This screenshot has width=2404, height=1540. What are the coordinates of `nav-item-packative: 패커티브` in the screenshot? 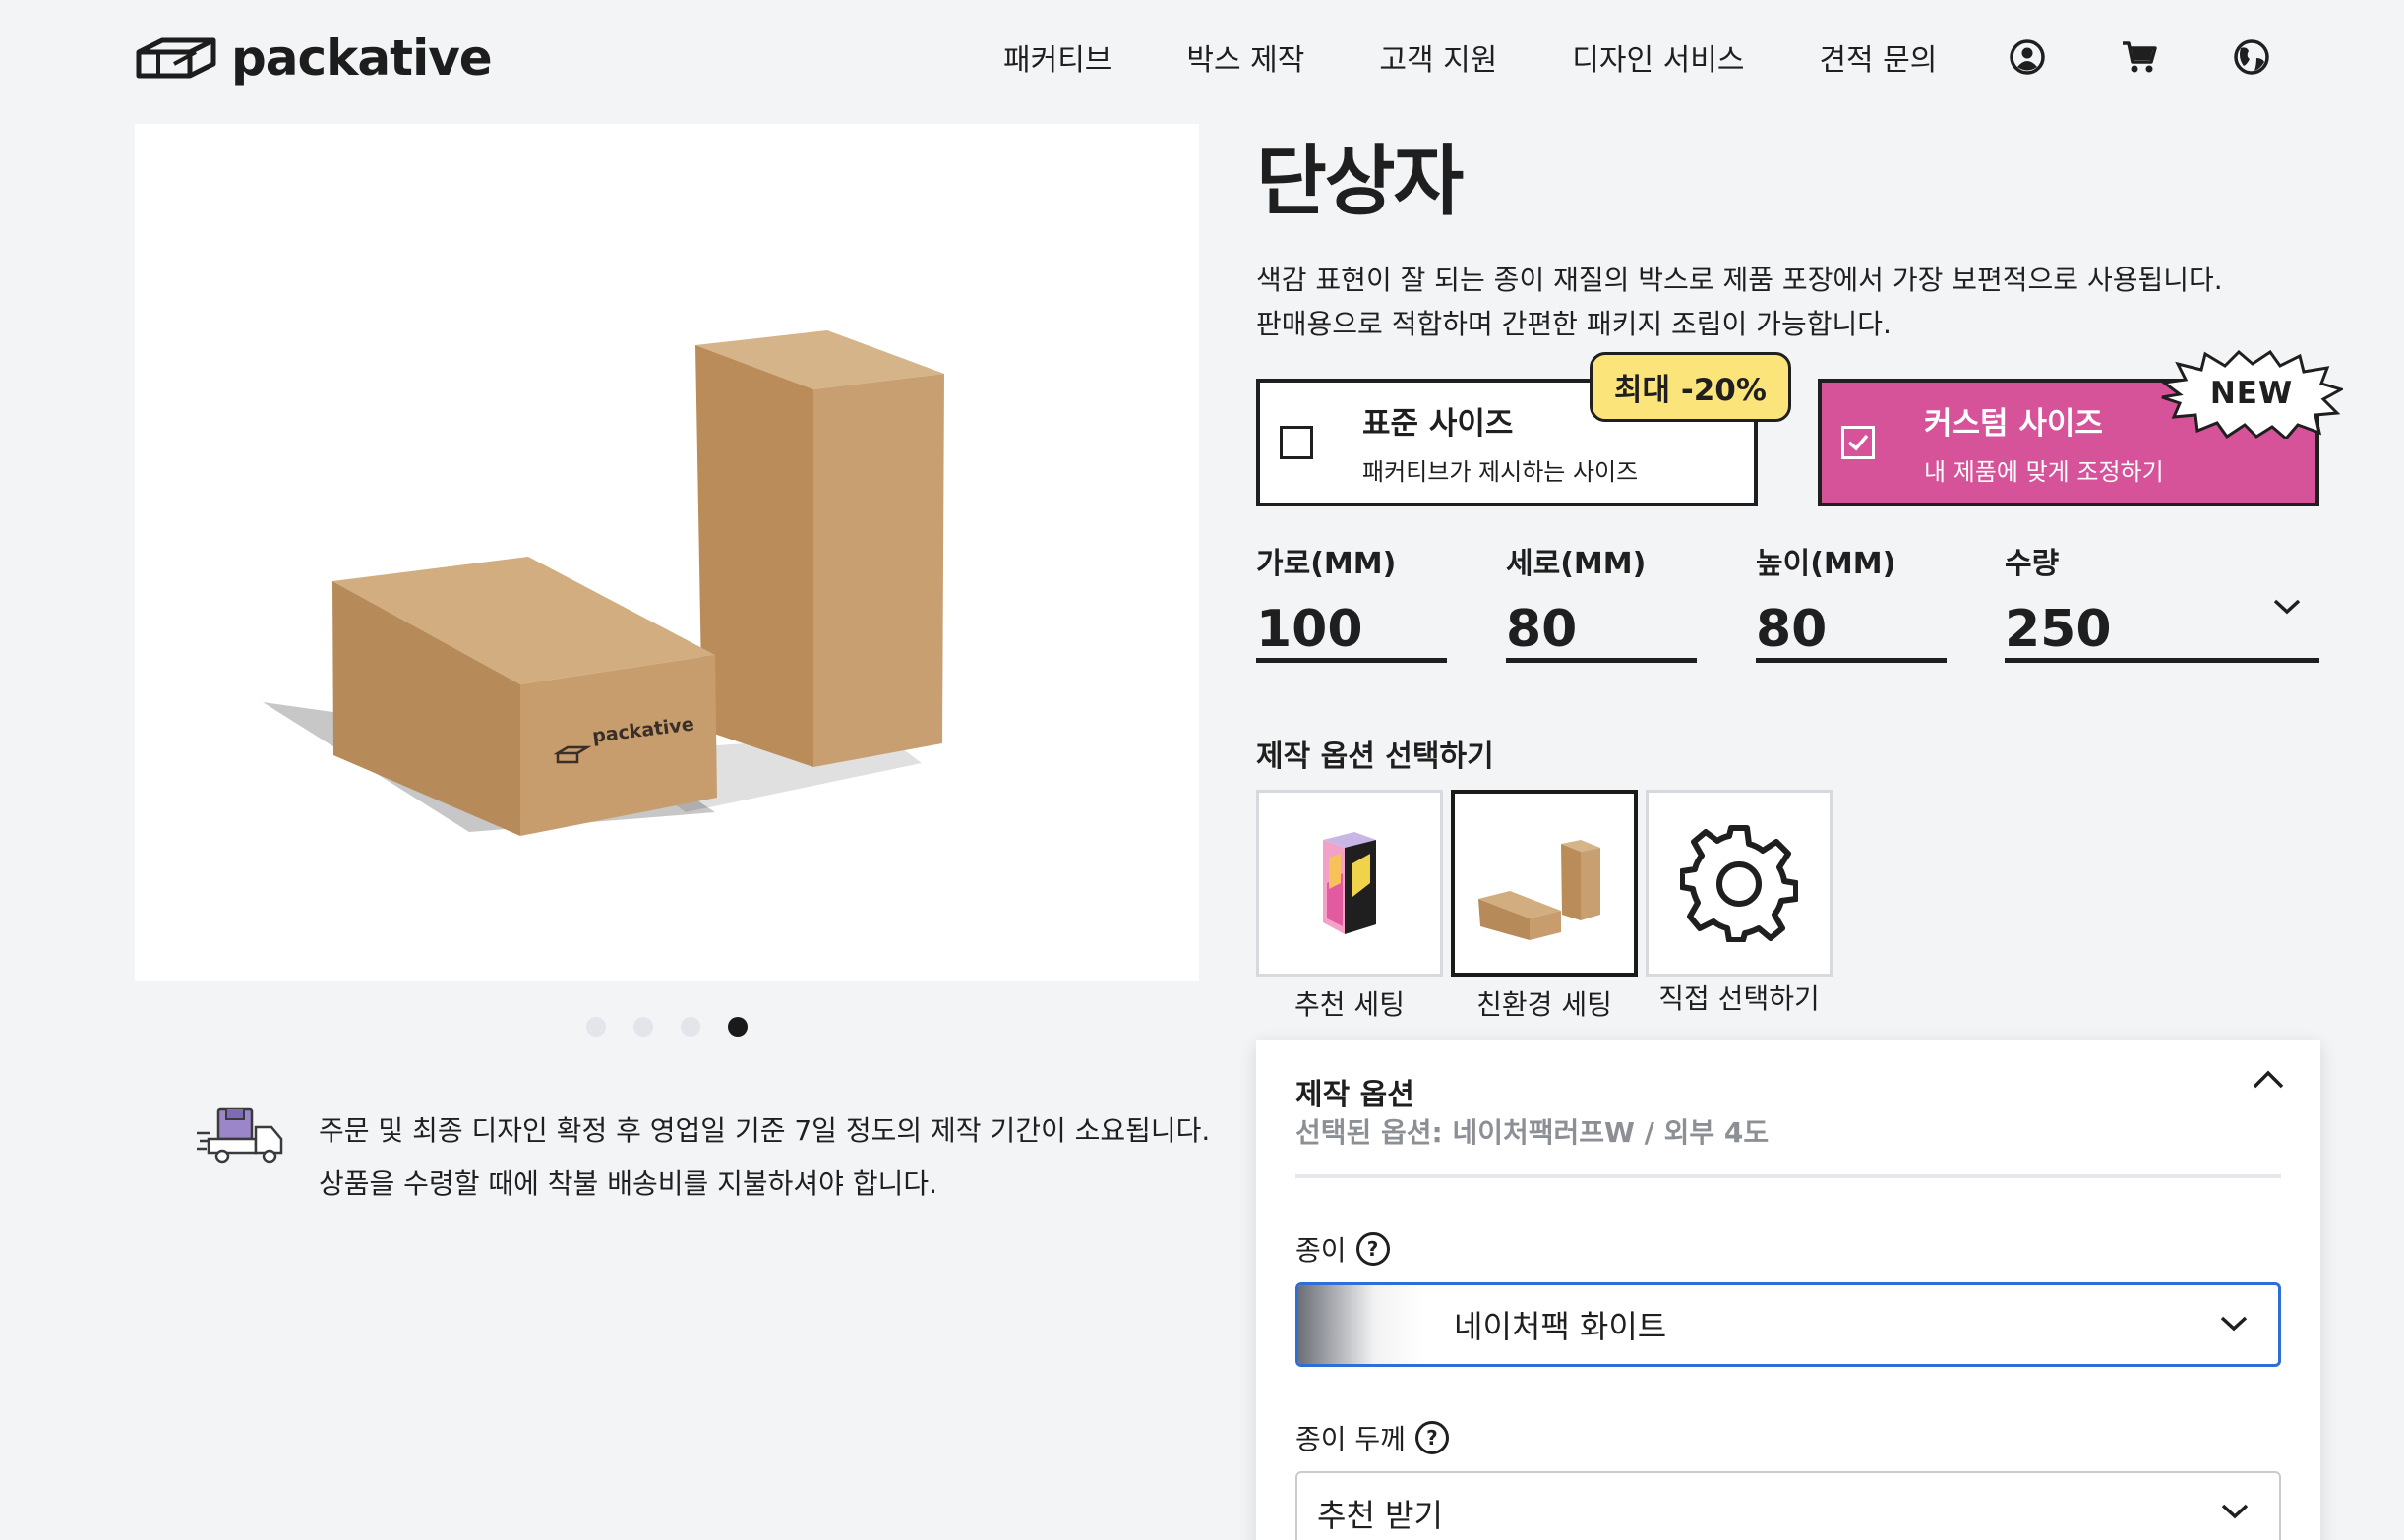 It's located at (1057, 57).